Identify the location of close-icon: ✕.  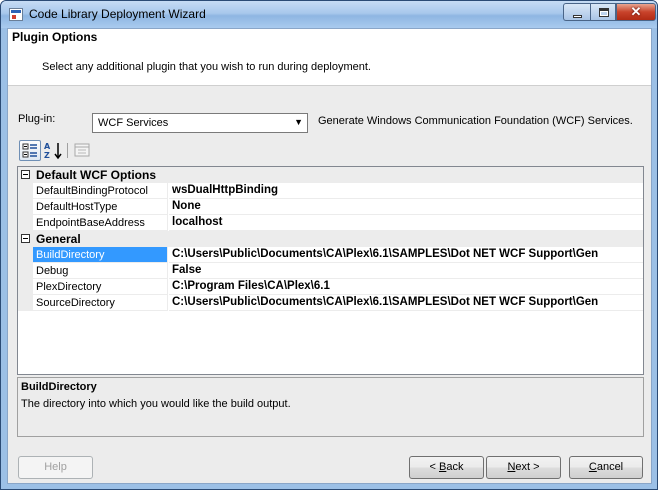
(636, 11).